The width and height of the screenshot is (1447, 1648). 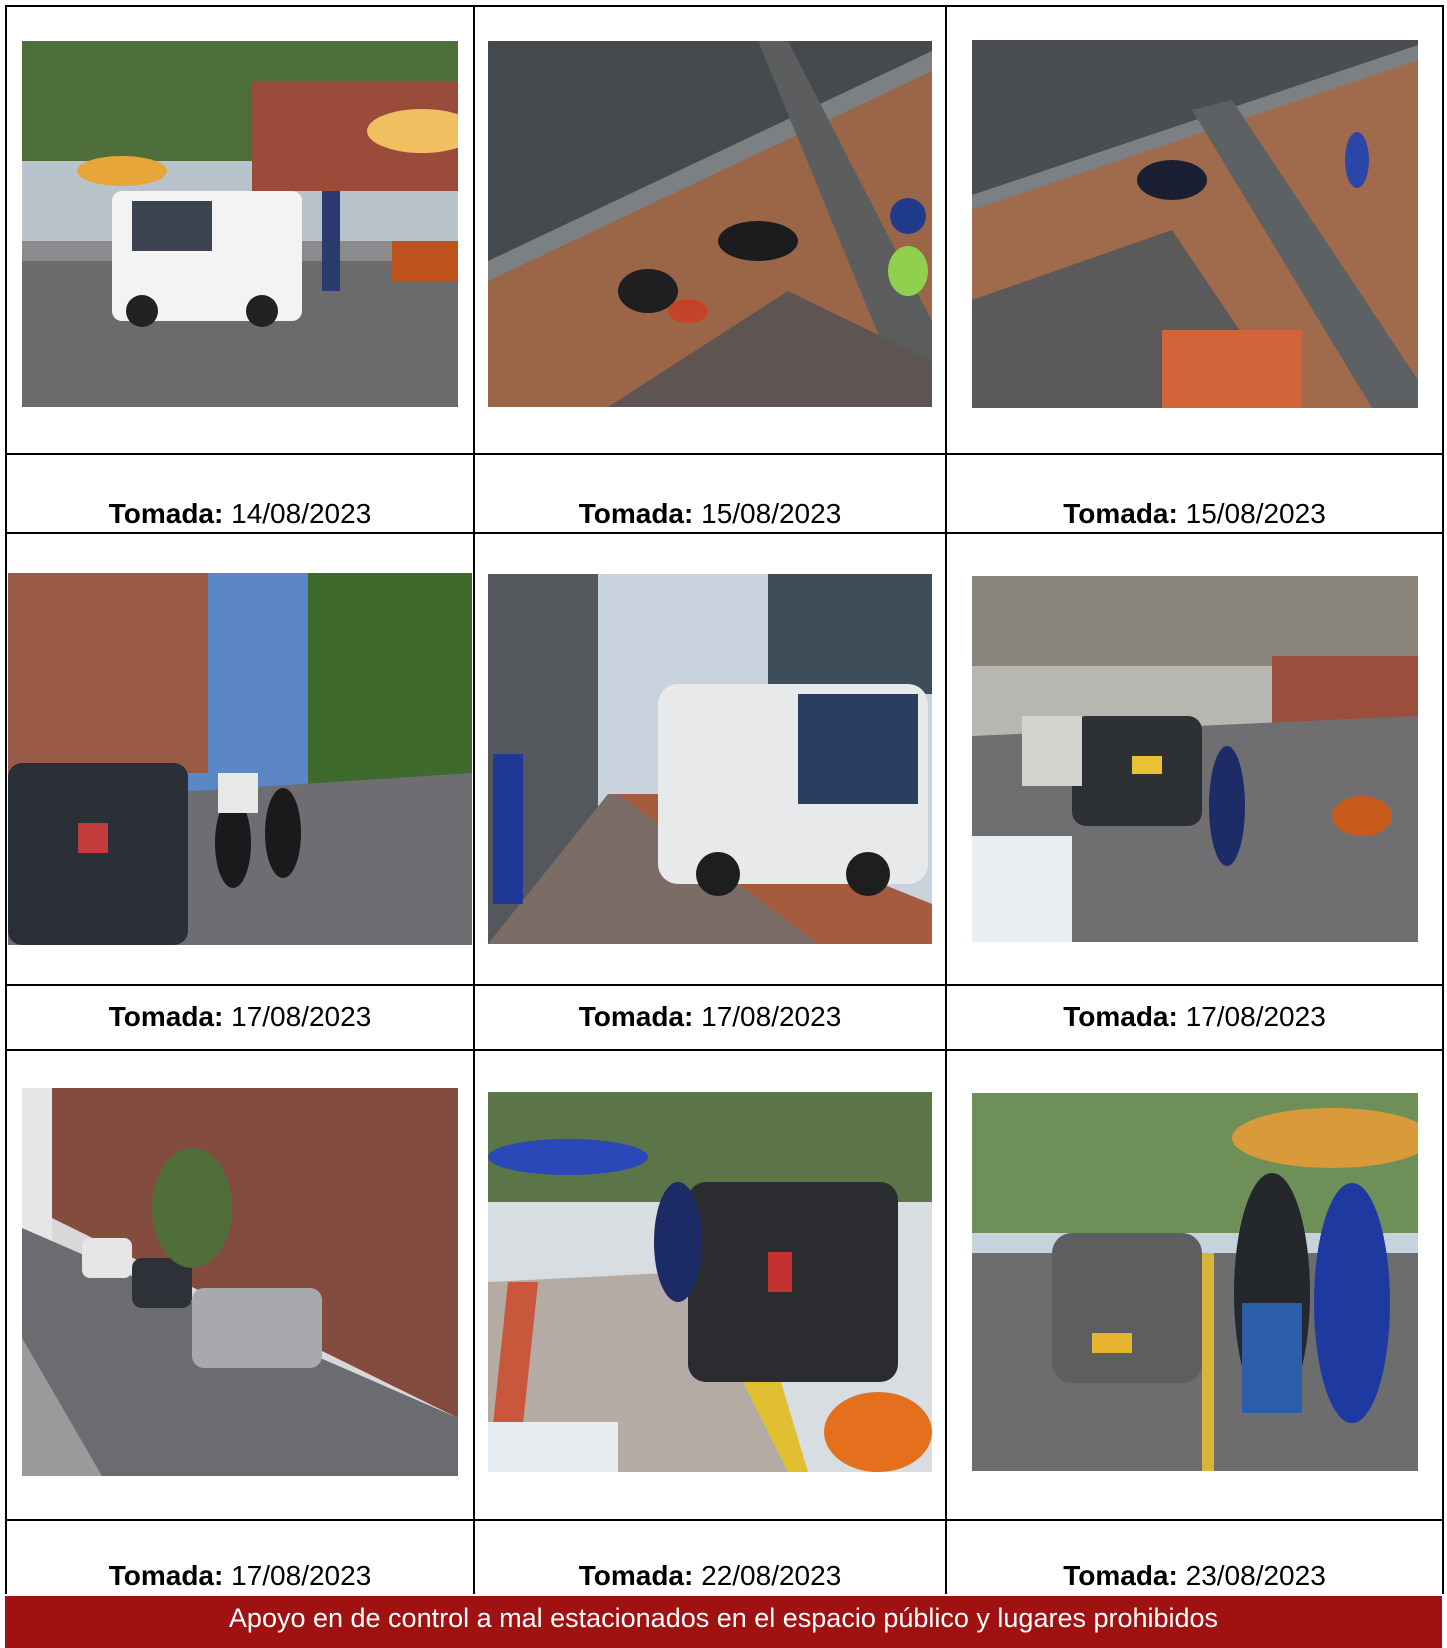 I want to click on caption-cell-9: Tomada: 23/08/2023, so click(x=1194, y=1556).